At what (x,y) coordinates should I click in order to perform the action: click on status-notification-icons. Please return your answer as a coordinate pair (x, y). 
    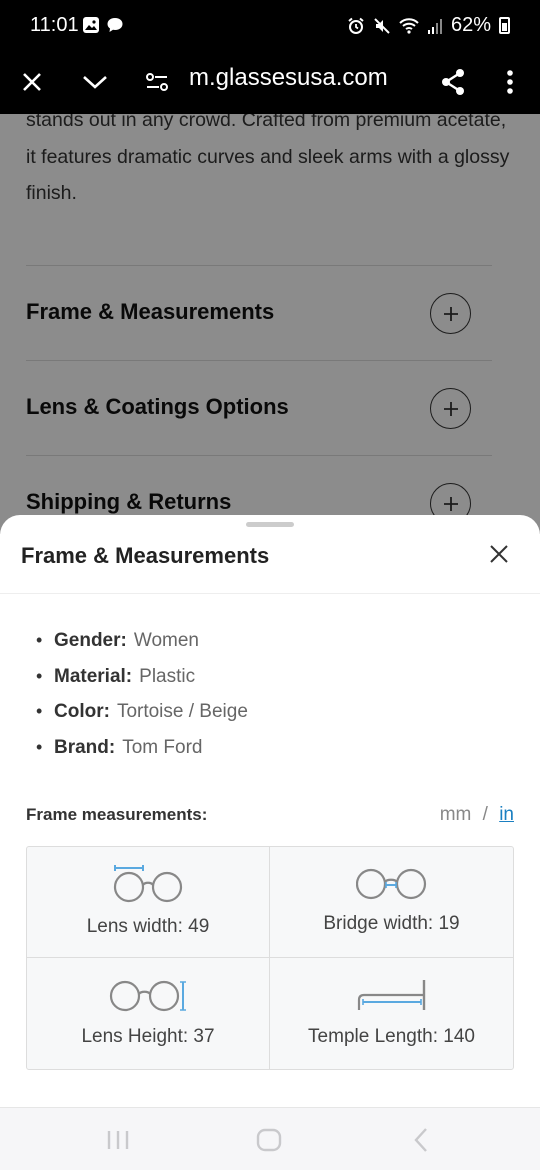
    Looking at the image, I should click on (103, 25).